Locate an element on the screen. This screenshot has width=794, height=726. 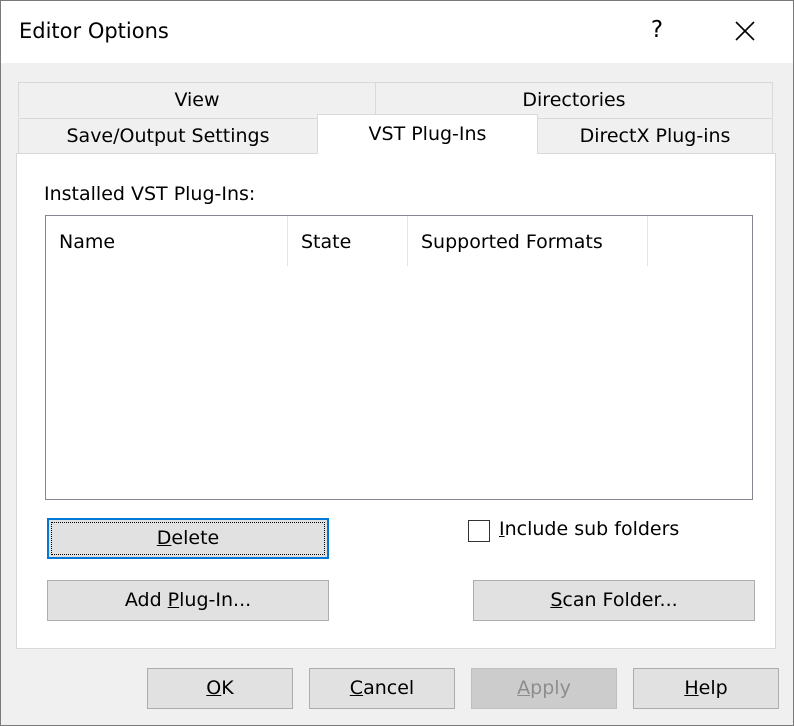
include-sub-folders-label: Include sub folders is located at coordinates (589, 529).